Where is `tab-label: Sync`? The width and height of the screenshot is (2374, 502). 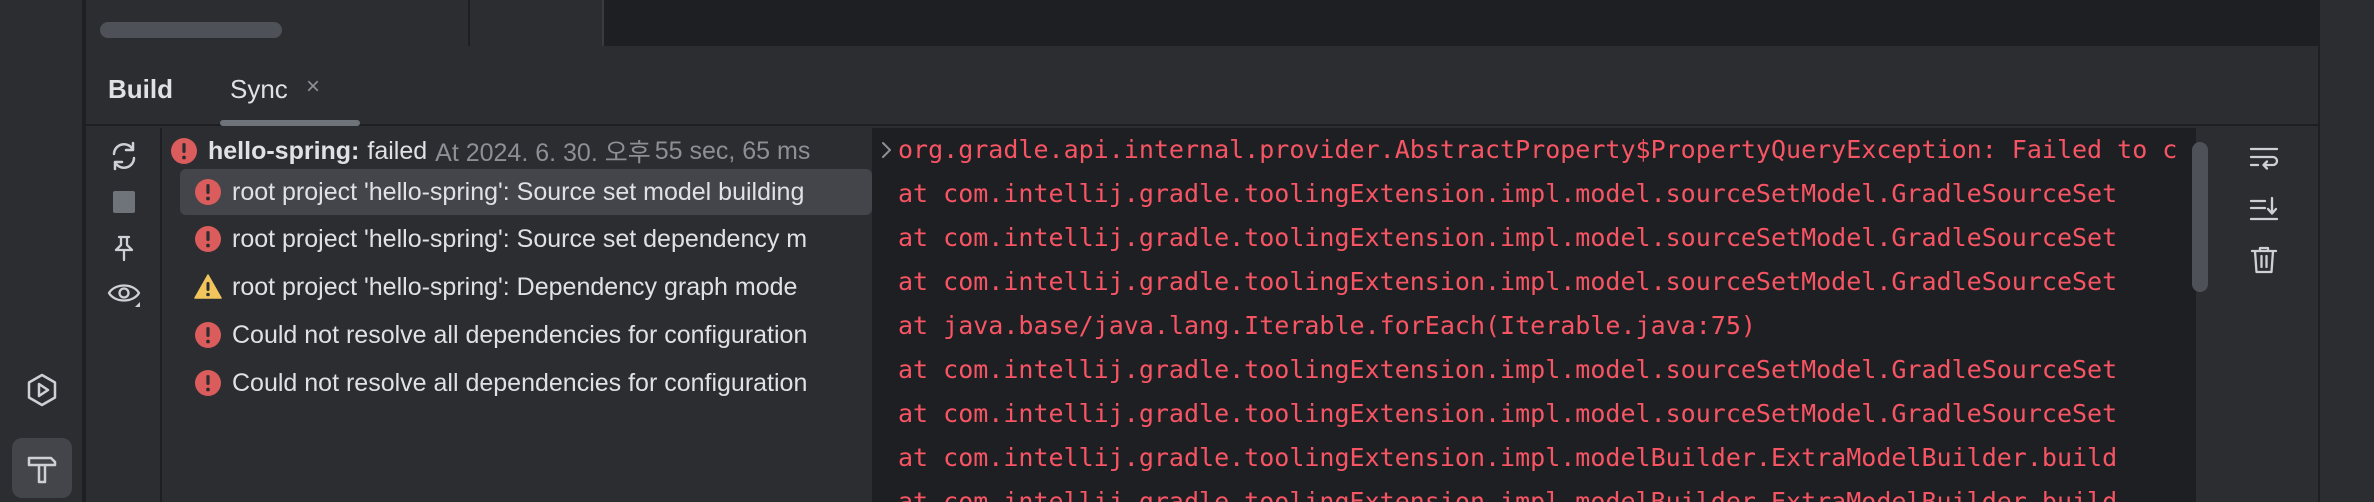 tab-label: Sync is located at coordinates (259, 89).